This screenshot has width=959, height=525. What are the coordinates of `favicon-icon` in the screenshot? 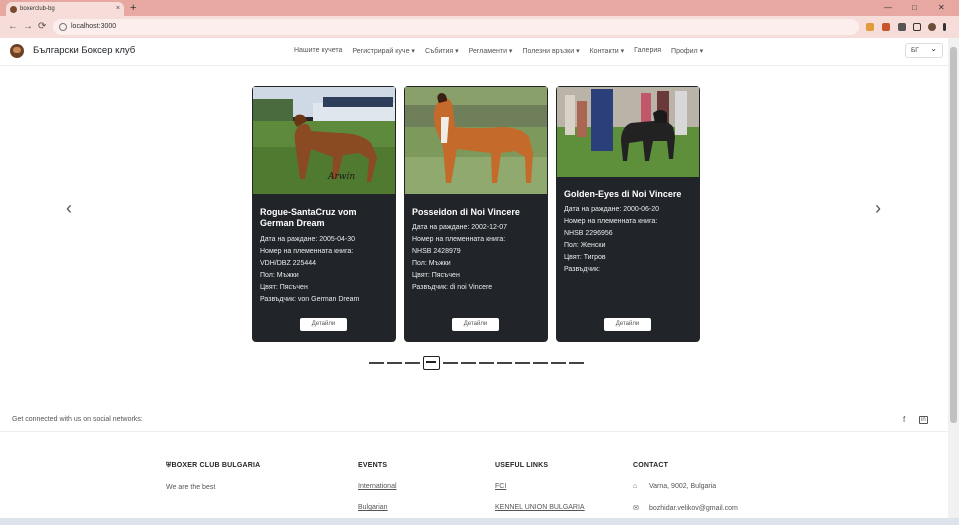 It's located at (13, 9).